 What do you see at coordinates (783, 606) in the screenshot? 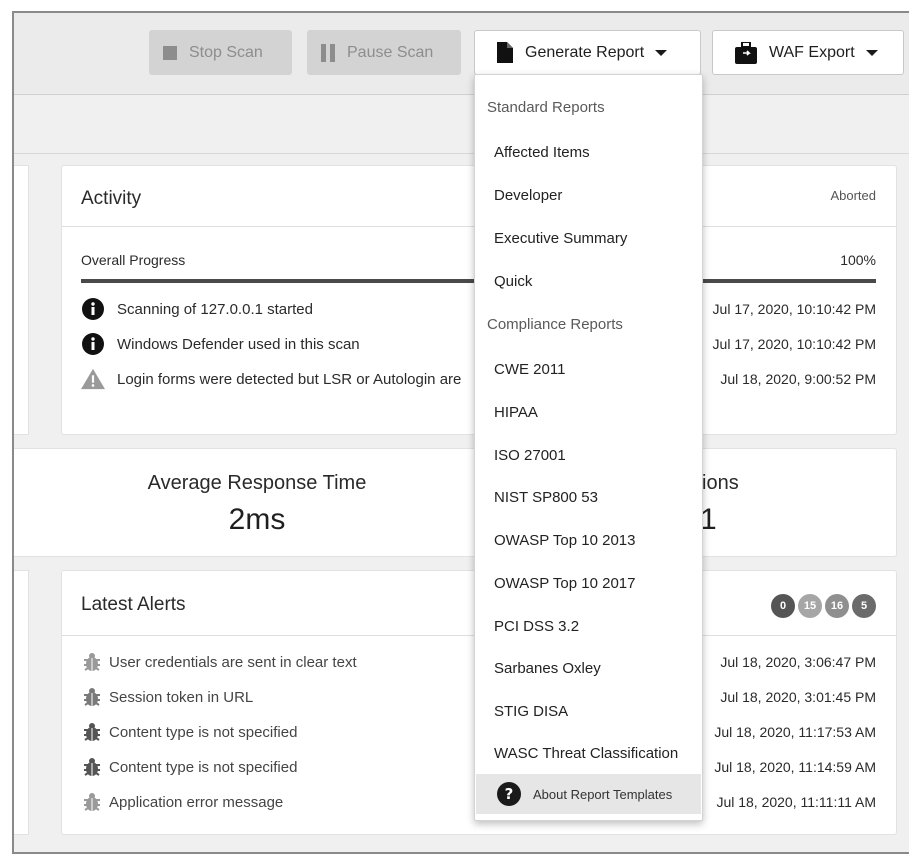
I see `severity-count-high: 0` at bounding box center [783, 606].